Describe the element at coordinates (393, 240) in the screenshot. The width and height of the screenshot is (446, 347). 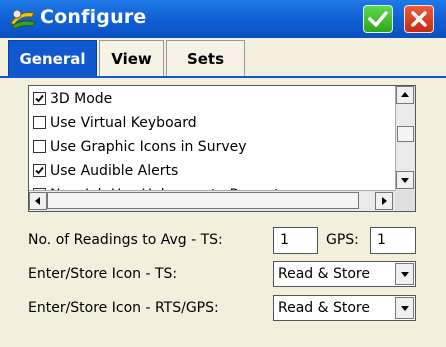
I see `gps-readings-input: 1` at that location.